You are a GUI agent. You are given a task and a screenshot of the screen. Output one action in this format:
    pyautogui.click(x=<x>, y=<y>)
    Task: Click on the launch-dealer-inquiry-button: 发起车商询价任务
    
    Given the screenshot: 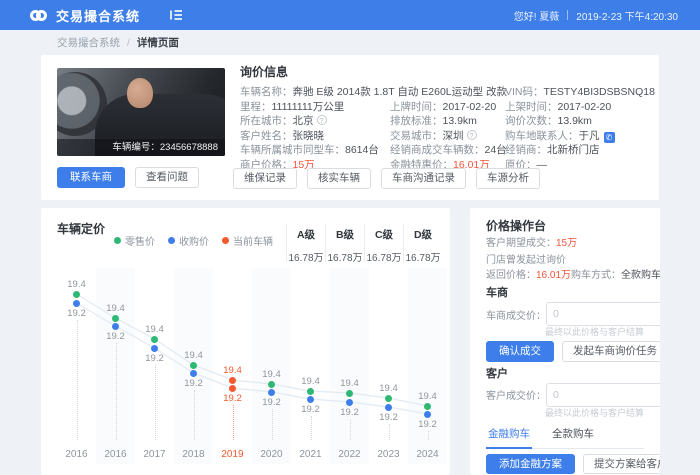 What is the action you would take?
    pyautogui.click(x=611, y=351)
    